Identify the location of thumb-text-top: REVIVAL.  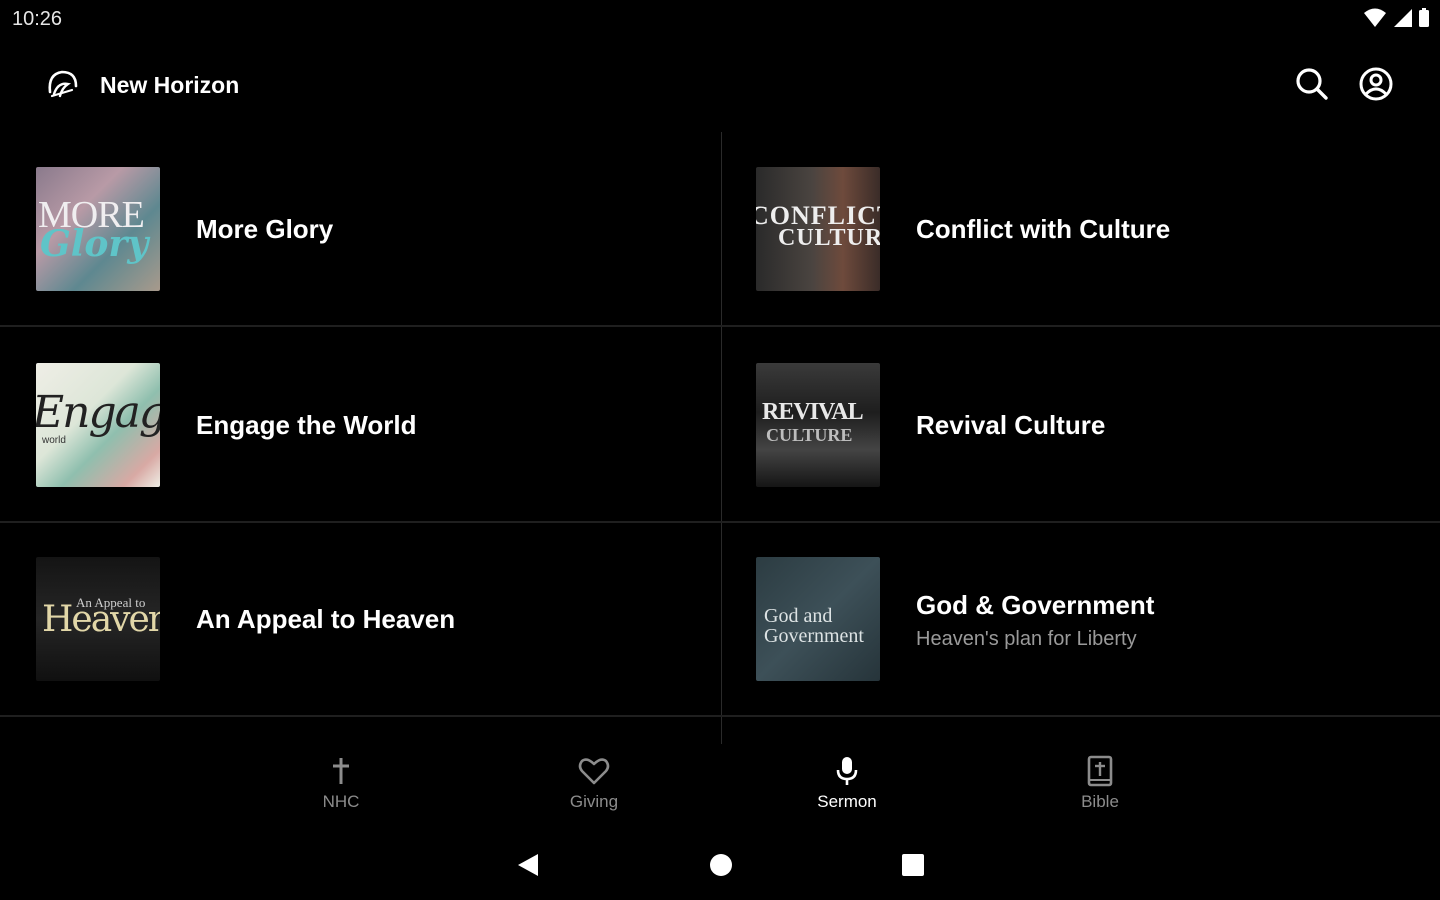
(813, 412).